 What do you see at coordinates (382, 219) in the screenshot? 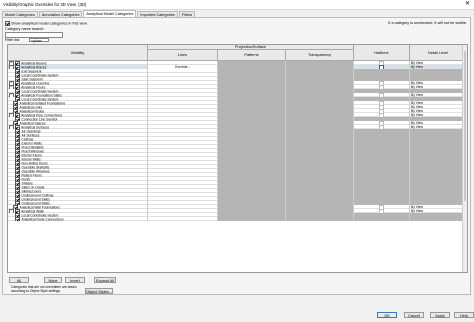
I see `halftone-cell` at bounding box center [382, 219].